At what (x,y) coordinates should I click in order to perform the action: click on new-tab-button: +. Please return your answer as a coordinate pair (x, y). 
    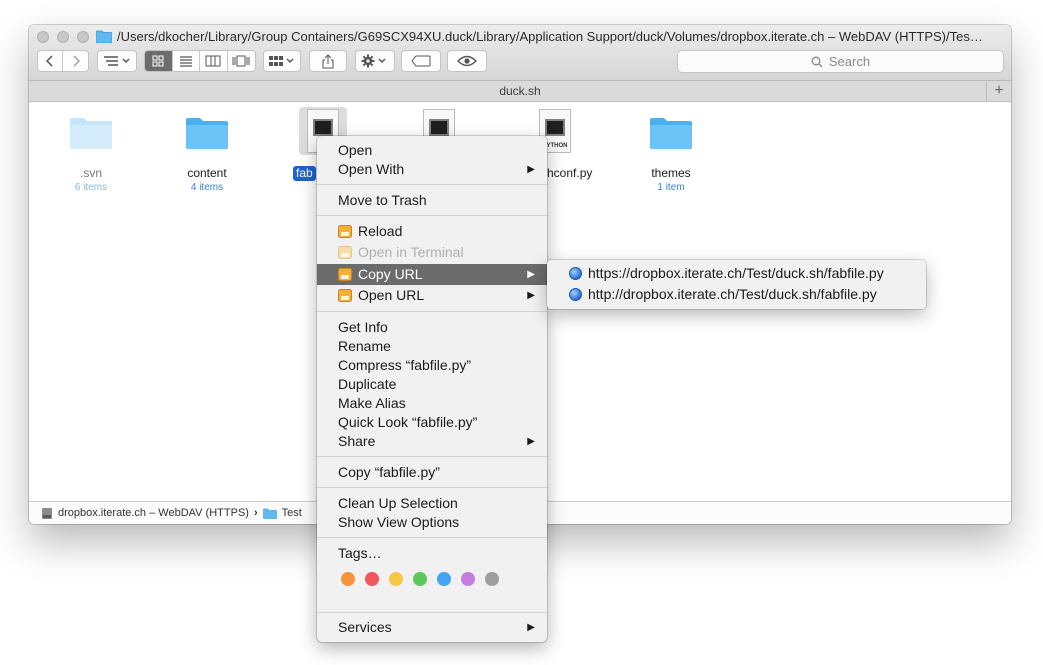
    Looking at the image, I should click on (998, 91).